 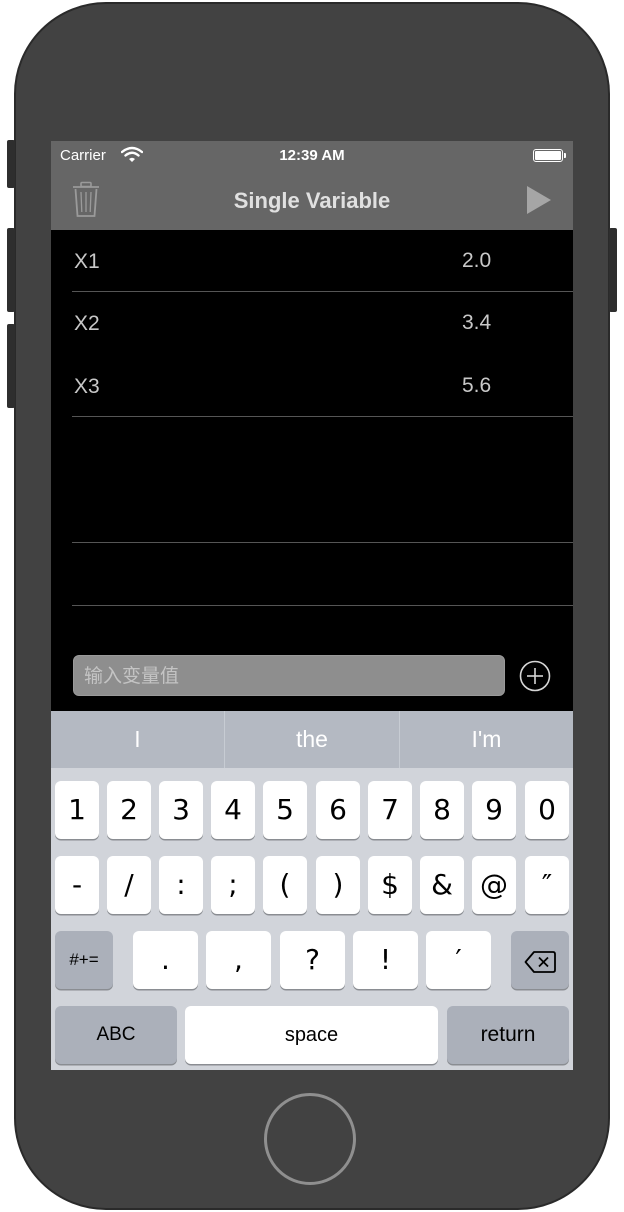 I want to click on key: /, so click(x=129, y=885).